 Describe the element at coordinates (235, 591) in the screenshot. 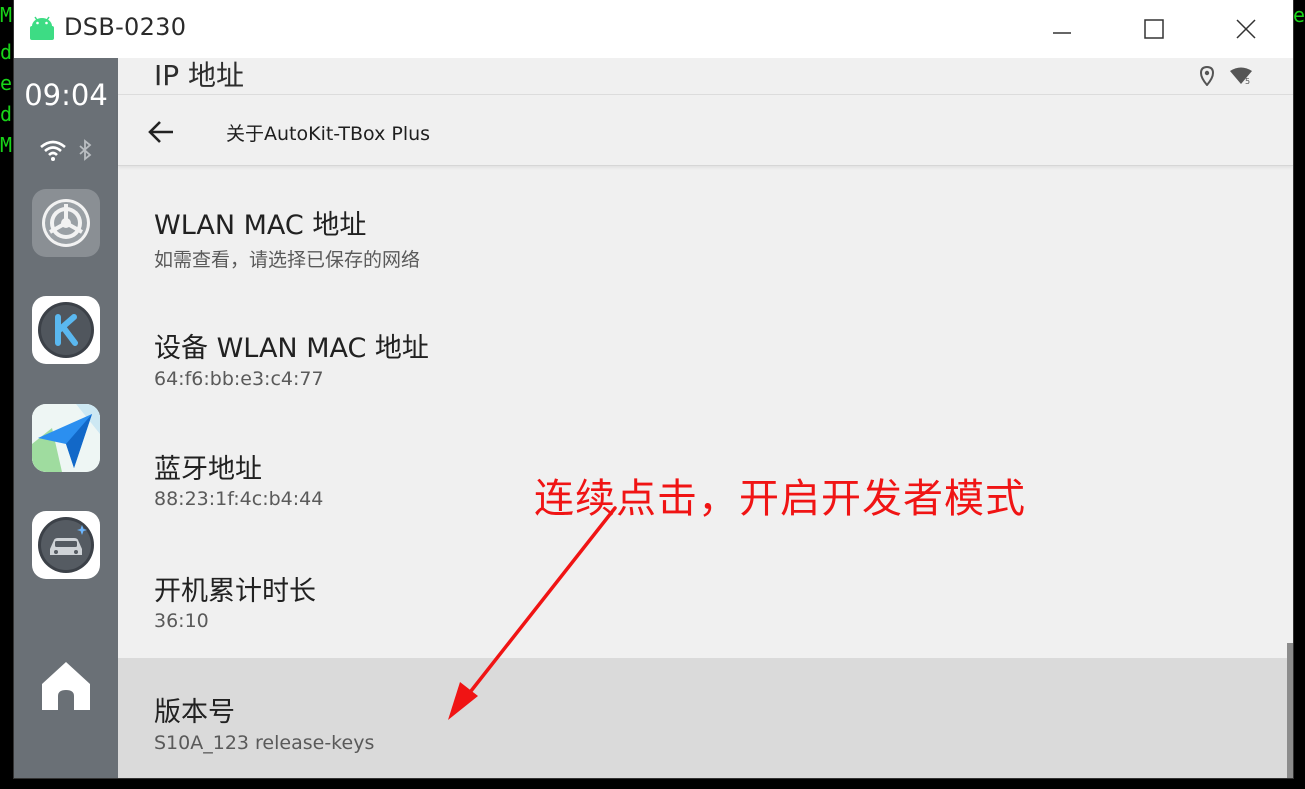

I see `item-title: 开机累计时长` at that location.